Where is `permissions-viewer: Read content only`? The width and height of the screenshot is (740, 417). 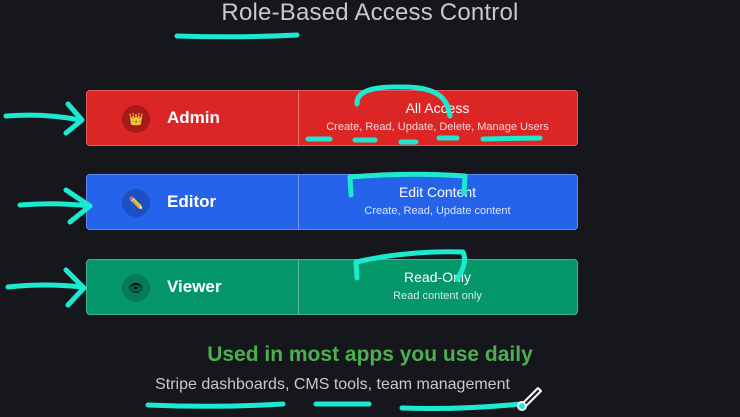 permissions-viewer: Read content only is located at coordinates (437, 296).